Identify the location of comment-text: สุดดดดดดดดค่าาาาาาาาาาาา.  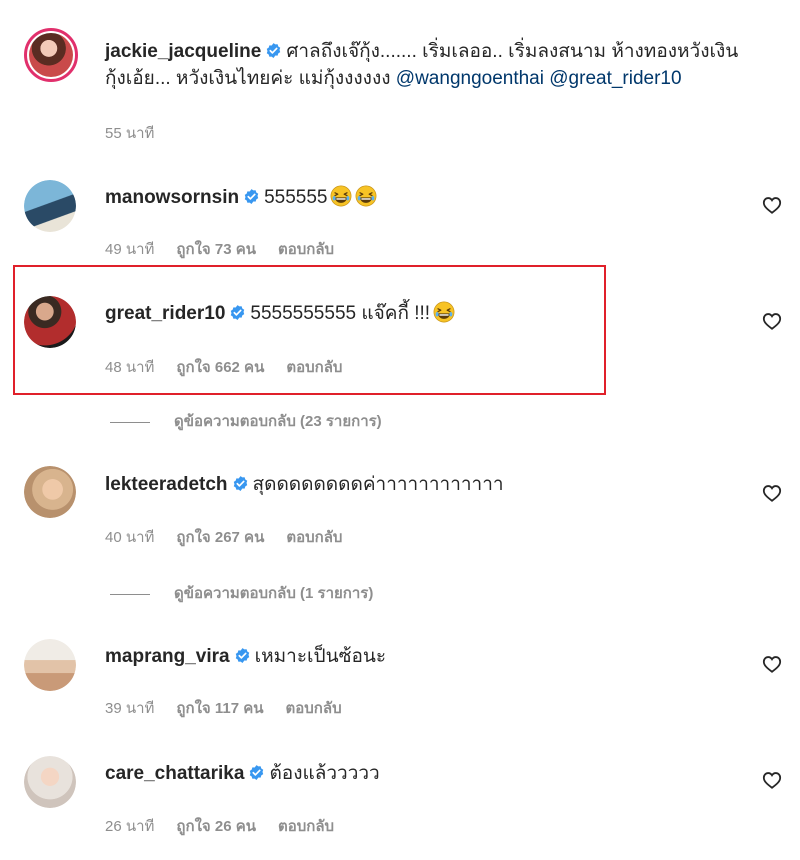
(378, 484).